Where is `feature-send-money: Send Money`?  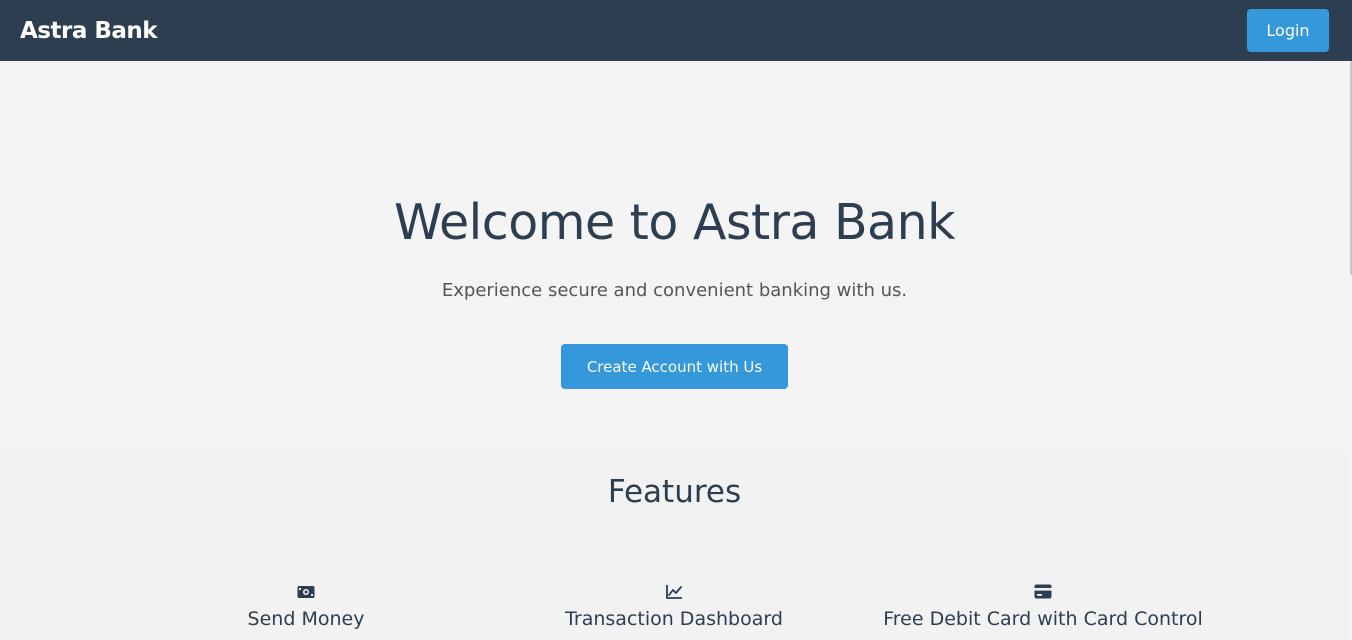 feature-send-money: Send Money is located at coordinates (306, 607).